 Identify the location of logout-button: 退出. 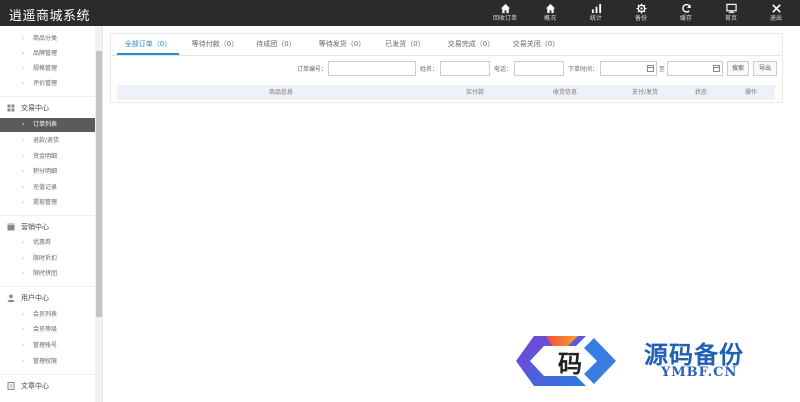
(776, 14).